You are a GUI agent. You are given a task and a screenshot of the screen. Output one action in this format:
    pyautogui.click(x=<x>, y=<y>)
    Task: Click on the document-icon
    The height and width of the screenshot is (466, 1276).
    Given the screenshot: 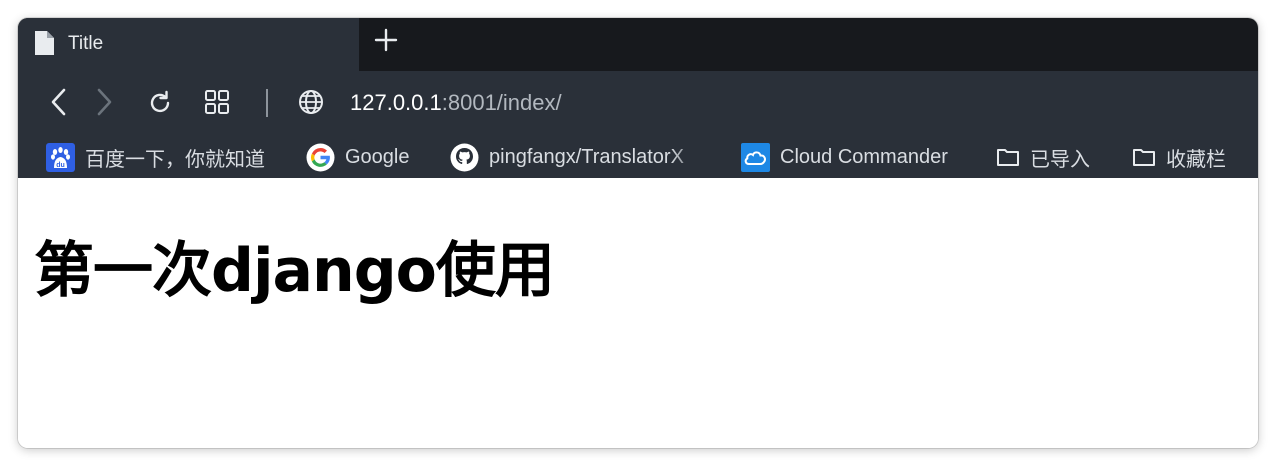 What is the action you would take?
    pyautogui.click(x=44, y=43)
    